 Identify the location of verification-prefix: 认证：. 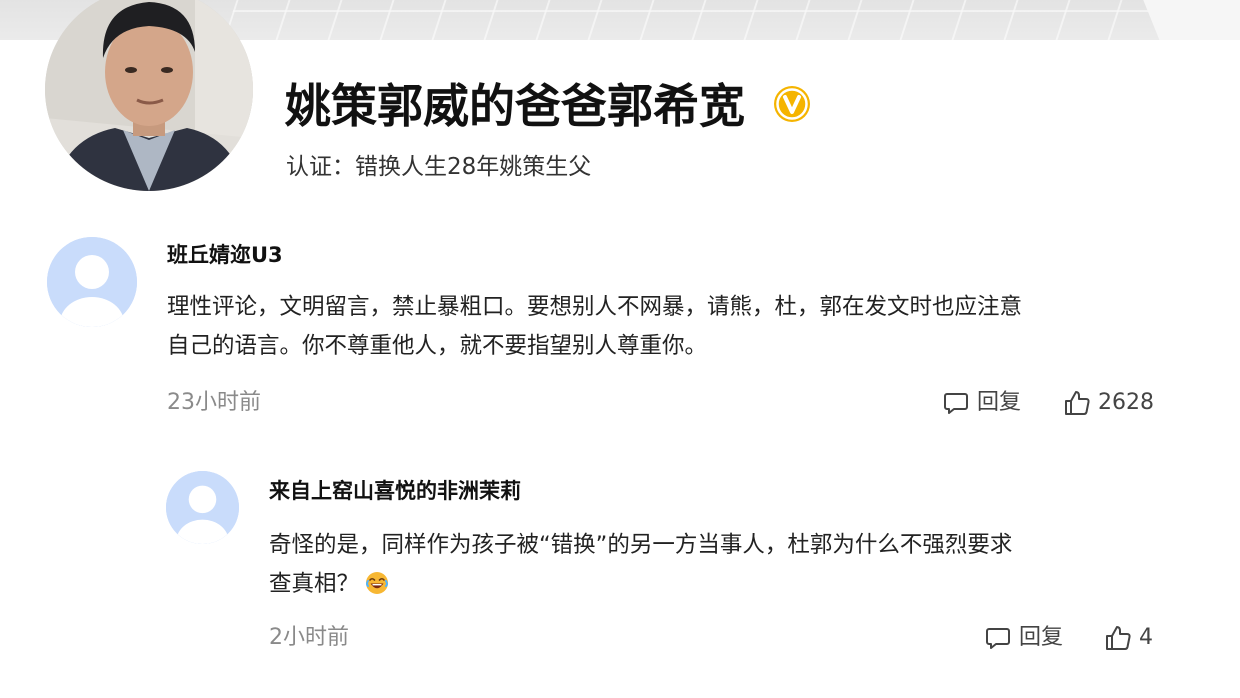
(320, 167).